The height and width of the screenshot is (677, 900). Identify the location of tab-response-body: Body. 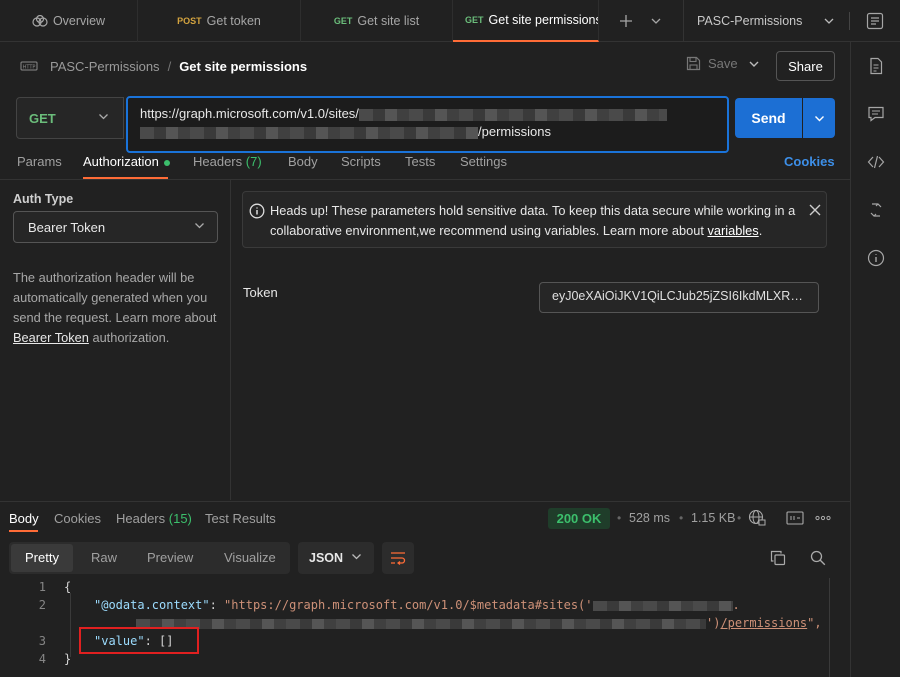
(24, 518).